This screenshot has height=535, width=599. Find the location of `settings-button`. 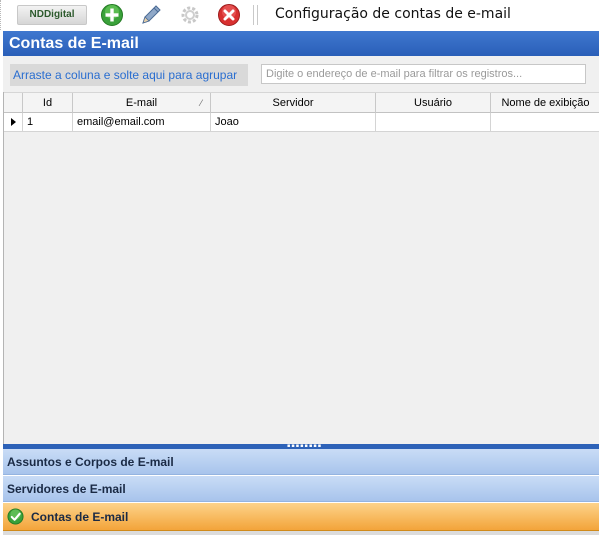

settings-button is located at coordinates (190, 15).